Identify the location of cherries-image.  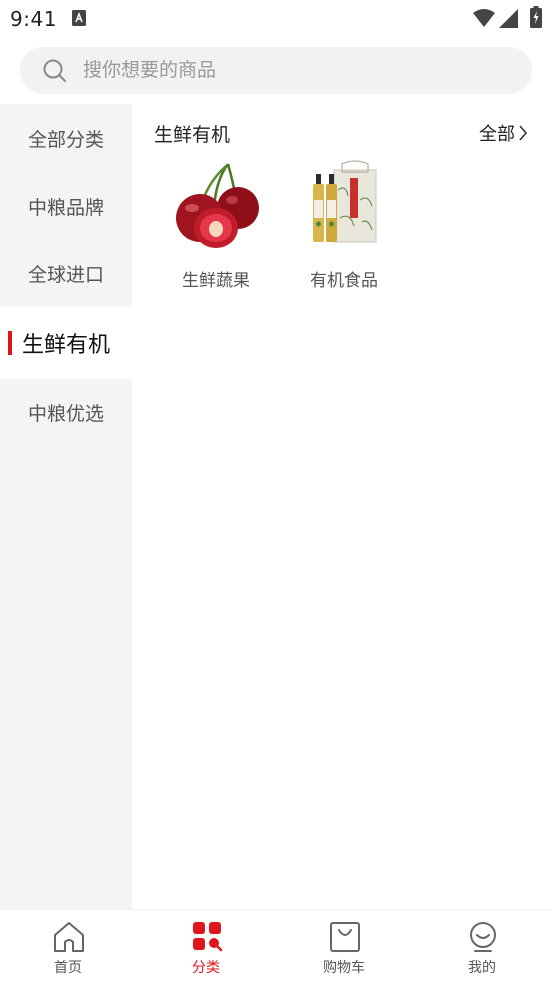
(216, 206).